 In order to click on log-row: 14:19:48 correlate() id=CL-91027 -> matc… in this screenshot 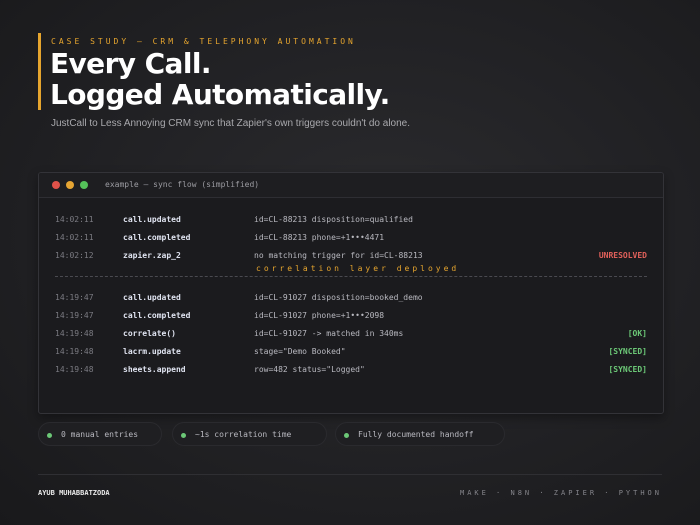, I will do `click(351, 334)`.